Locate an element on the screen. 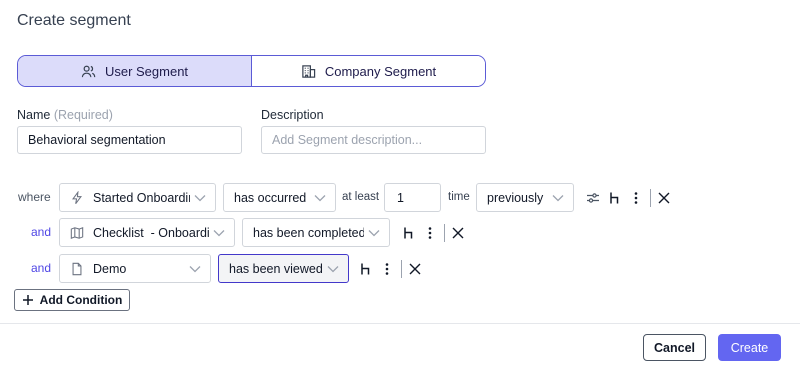 The image size is (800, 369). event-select-value: Started Onboarding is located at coordinates (141, 197).